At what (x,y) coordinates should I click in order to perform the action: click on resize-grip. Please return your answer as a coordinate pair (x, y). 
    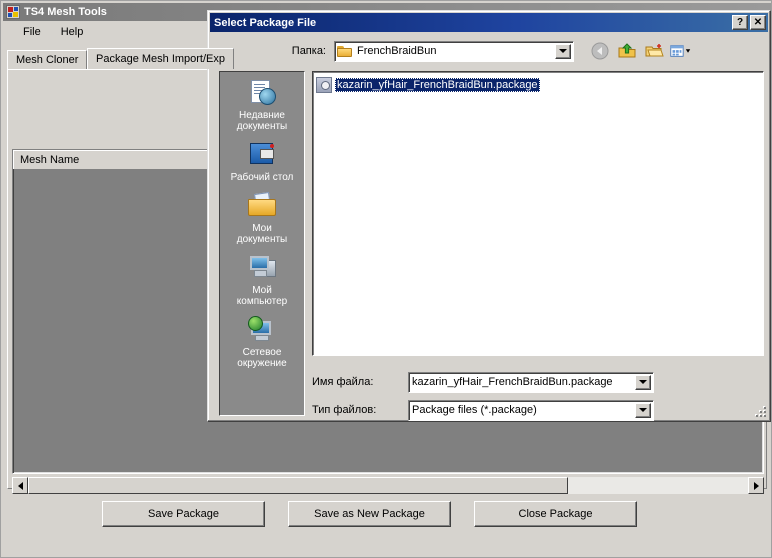
    Looking at the image, I should click on (760, 411).